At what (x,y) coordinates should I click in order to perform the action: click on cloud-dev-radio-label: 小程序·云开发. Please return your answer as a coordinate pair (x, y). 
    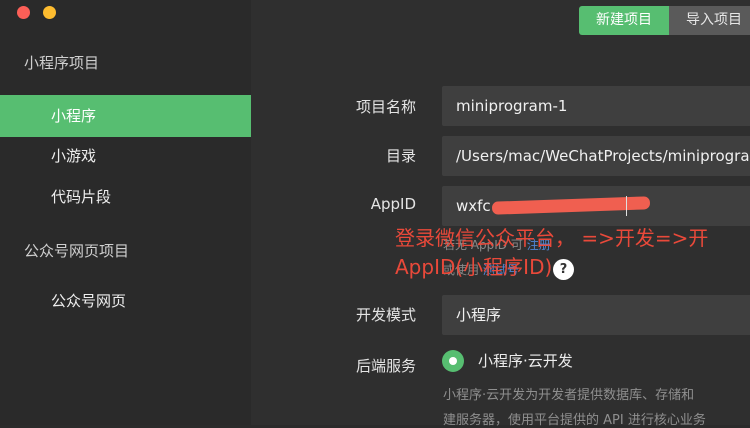
    Looking at the image, I should click on (525, 360).